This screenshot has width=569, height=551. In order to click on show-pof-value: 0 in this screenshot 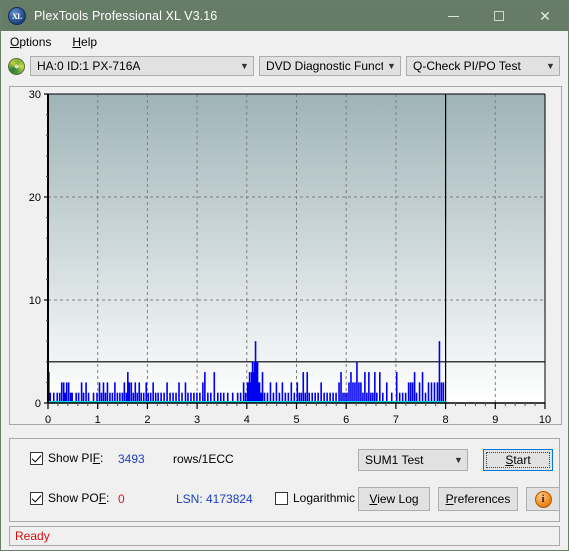, I will do `click(121, 499)`.